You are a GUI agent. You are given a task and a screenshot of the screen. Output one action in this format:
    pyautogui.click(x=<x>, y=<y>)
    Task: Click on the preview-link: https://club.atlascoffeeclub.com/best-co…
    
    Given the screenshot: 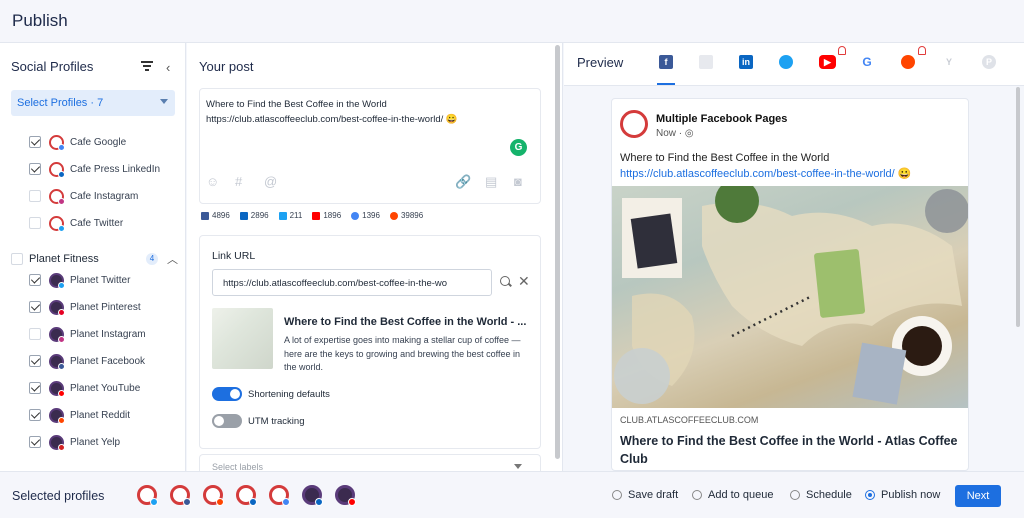 What is the action you would take?
    pyautogui.click(x=765, y=174)
    